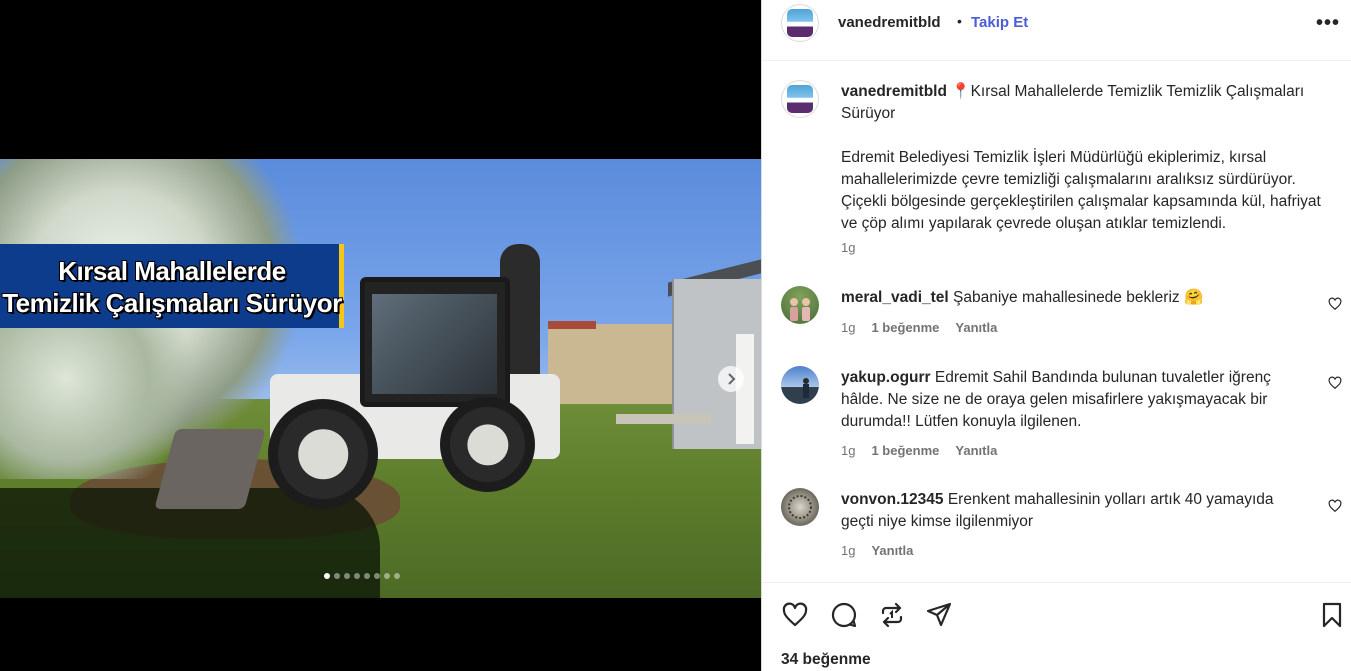 This screenshot has width=1351, height=671. Describe the element at coordinates (800, 309) in the screenshot. I see `people-avatar-icon` at that location.